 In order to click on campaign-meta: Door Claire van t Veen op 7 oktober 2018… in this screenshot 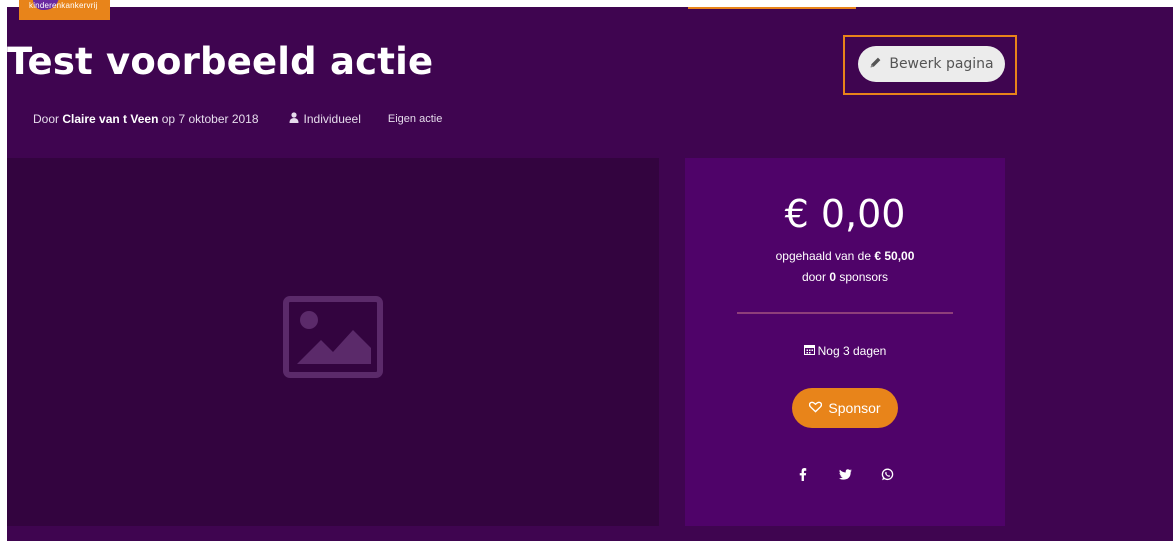, I will do `click(237, 119)`.